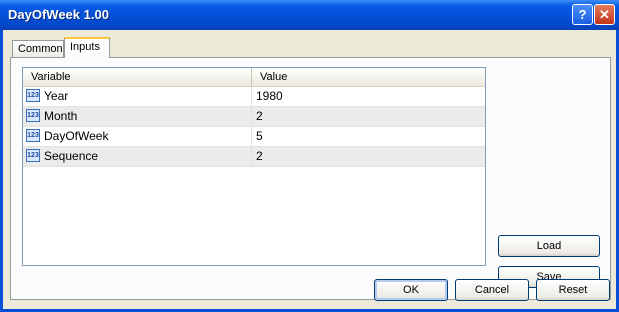 Image resolution: width=619 pixels, height=312 pixels. I want to click on reset-button: Reset, so click(573, 290).